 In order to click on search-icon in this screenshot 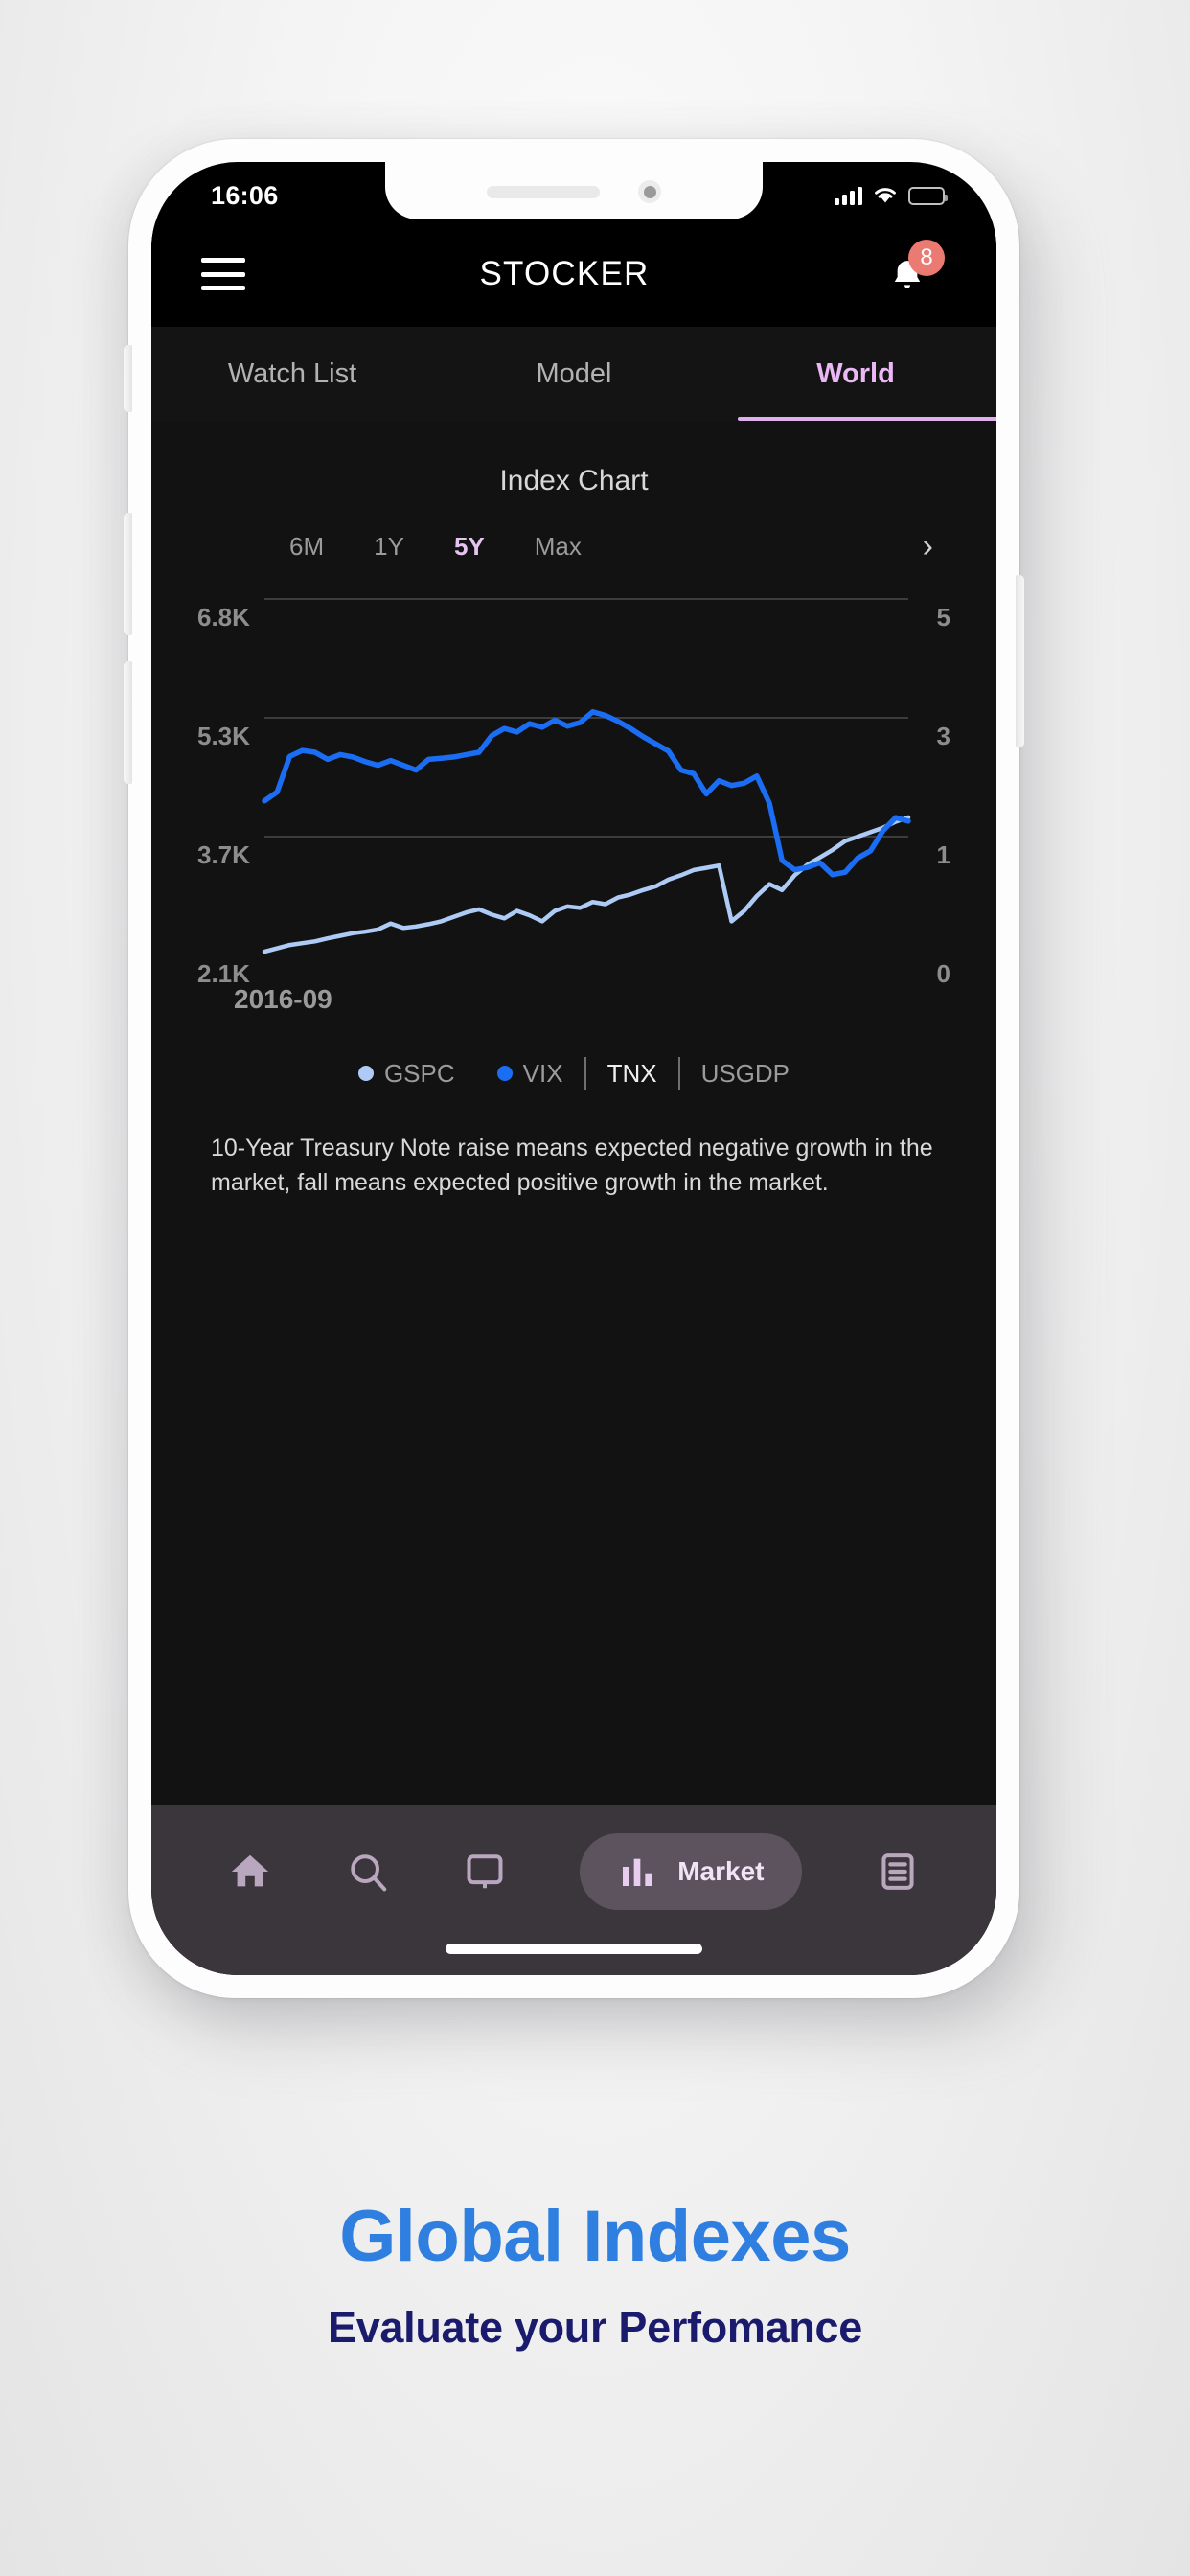, I will do `click(368, 1873)`.